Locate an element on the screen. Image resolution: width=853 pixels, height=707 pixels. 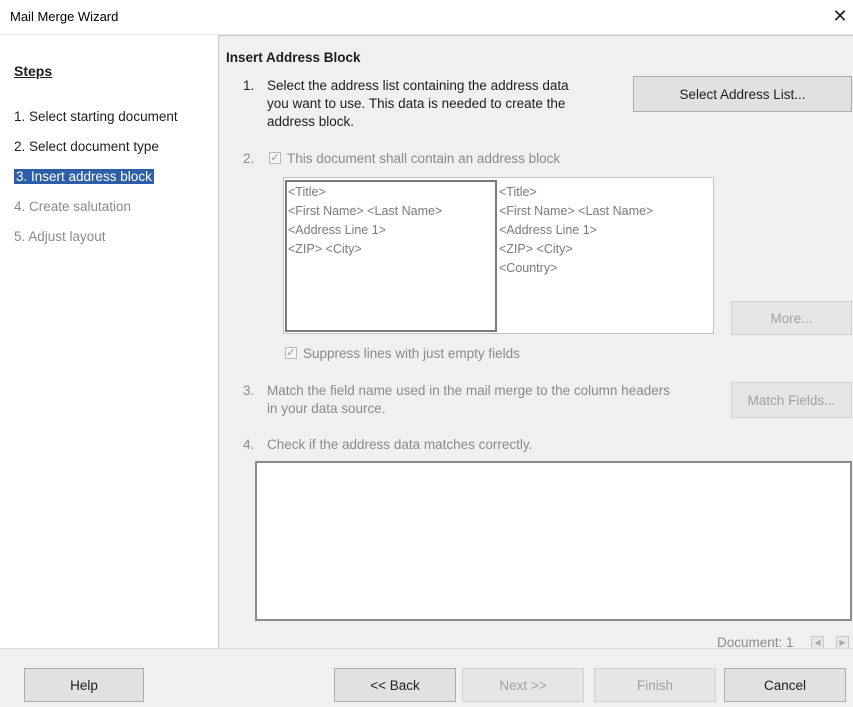
help-button: Help is located at coordinates (84, 685).